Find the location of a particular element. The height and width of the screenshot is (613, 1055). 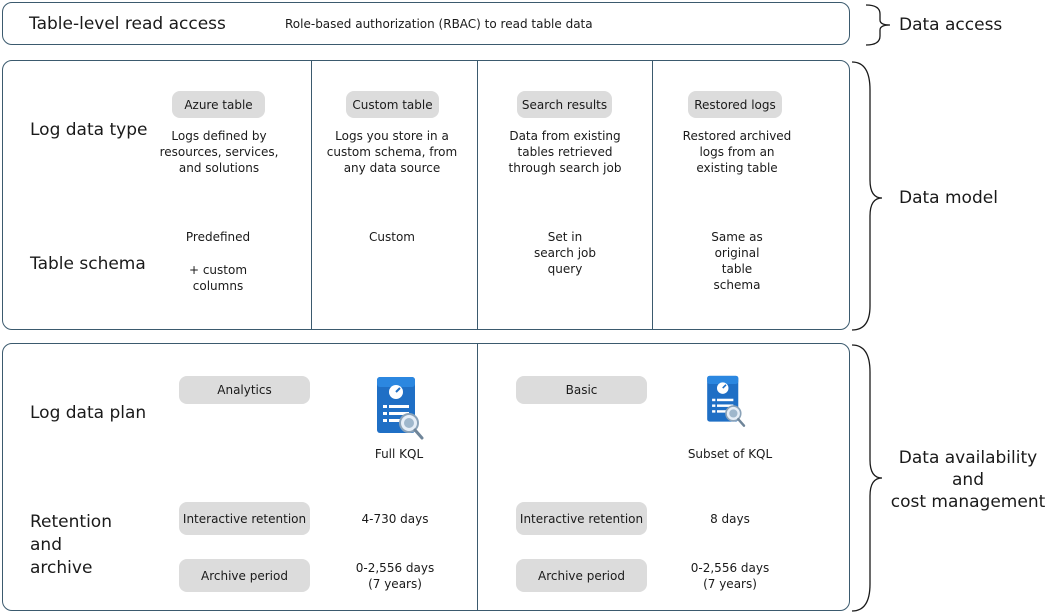

data-access-side-label: Data access is located at coordinates (951, 25).